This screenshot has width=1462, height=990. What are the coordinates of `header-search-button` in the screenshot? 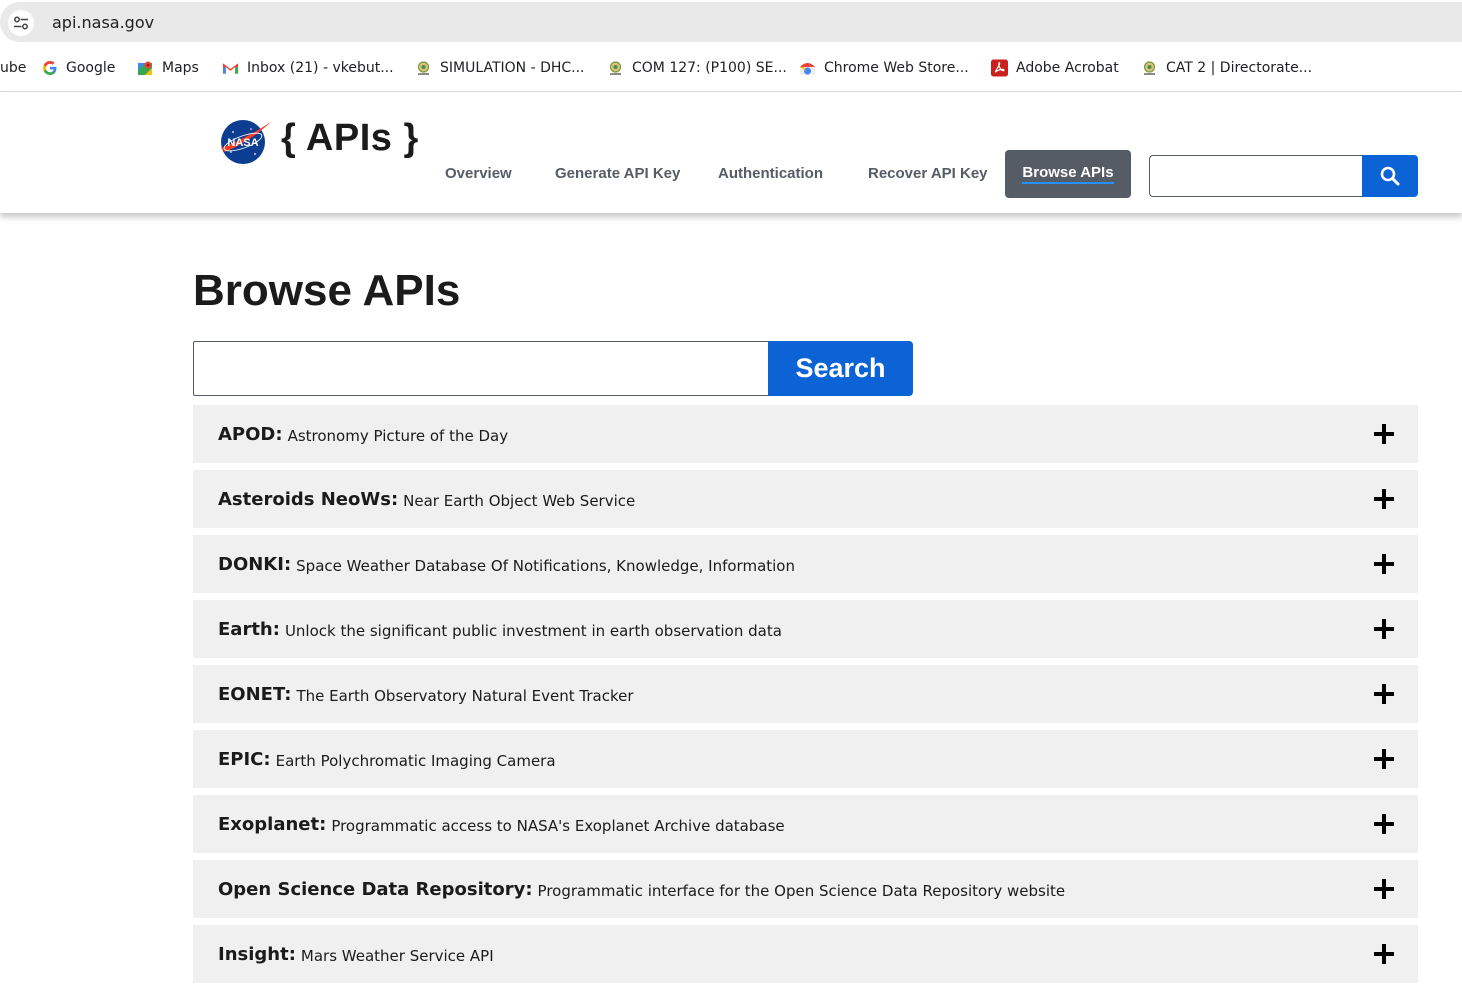 It's located at (1390, 176).